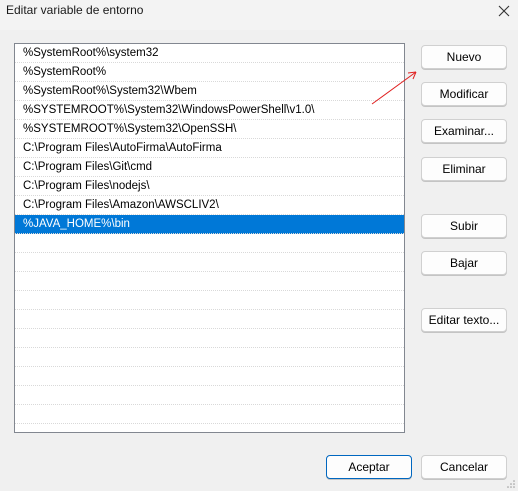  Describe the element at coordinates (464, 226) in the screenshot. I see `move-up-button: Subir` at that location.